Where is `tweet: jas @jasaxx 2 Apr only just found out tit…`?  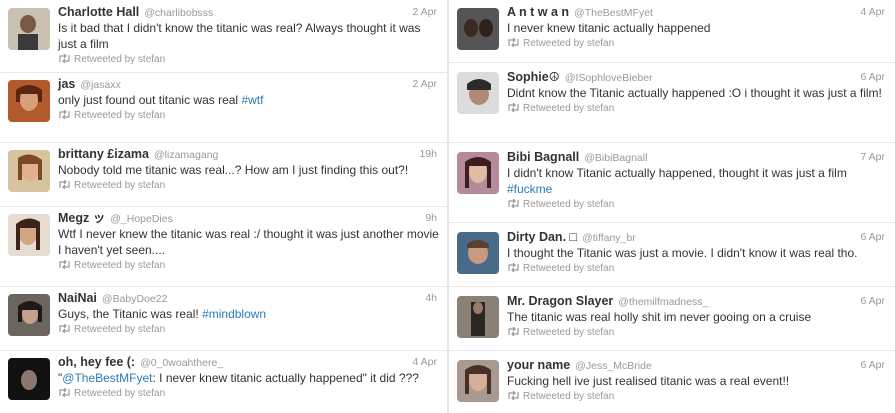 tweet: jas @jasaxx 2 Apr only just found out tit… is located at coordinates (223, 107).